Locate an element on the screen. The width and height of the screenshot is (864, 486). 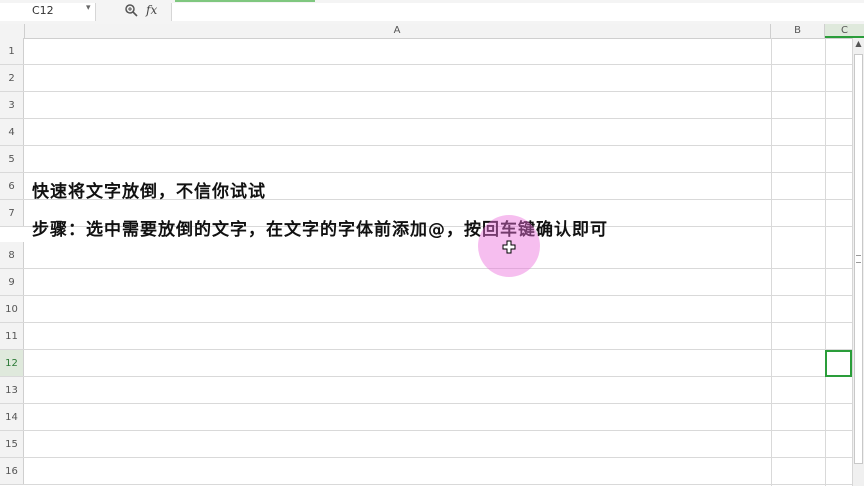
row-header: 10 is located at coordinates (12, 309).